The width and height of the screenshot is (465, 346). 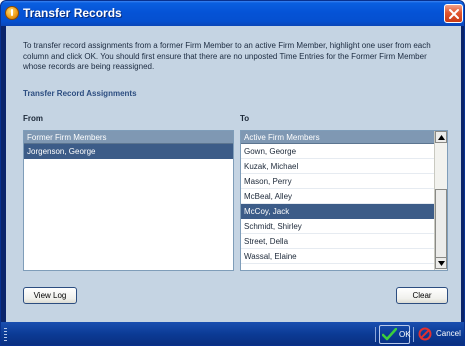 I want to click on no-entry-icon, so click(x=425, y=334).